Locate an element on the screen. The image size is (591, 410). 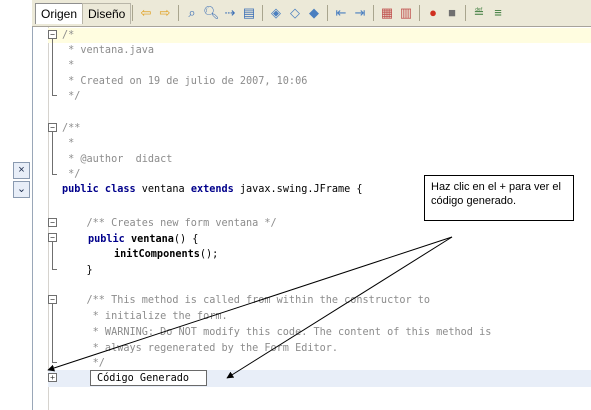
toggle-bookmark-icon: ◆ is located at coordinates (314, 13).